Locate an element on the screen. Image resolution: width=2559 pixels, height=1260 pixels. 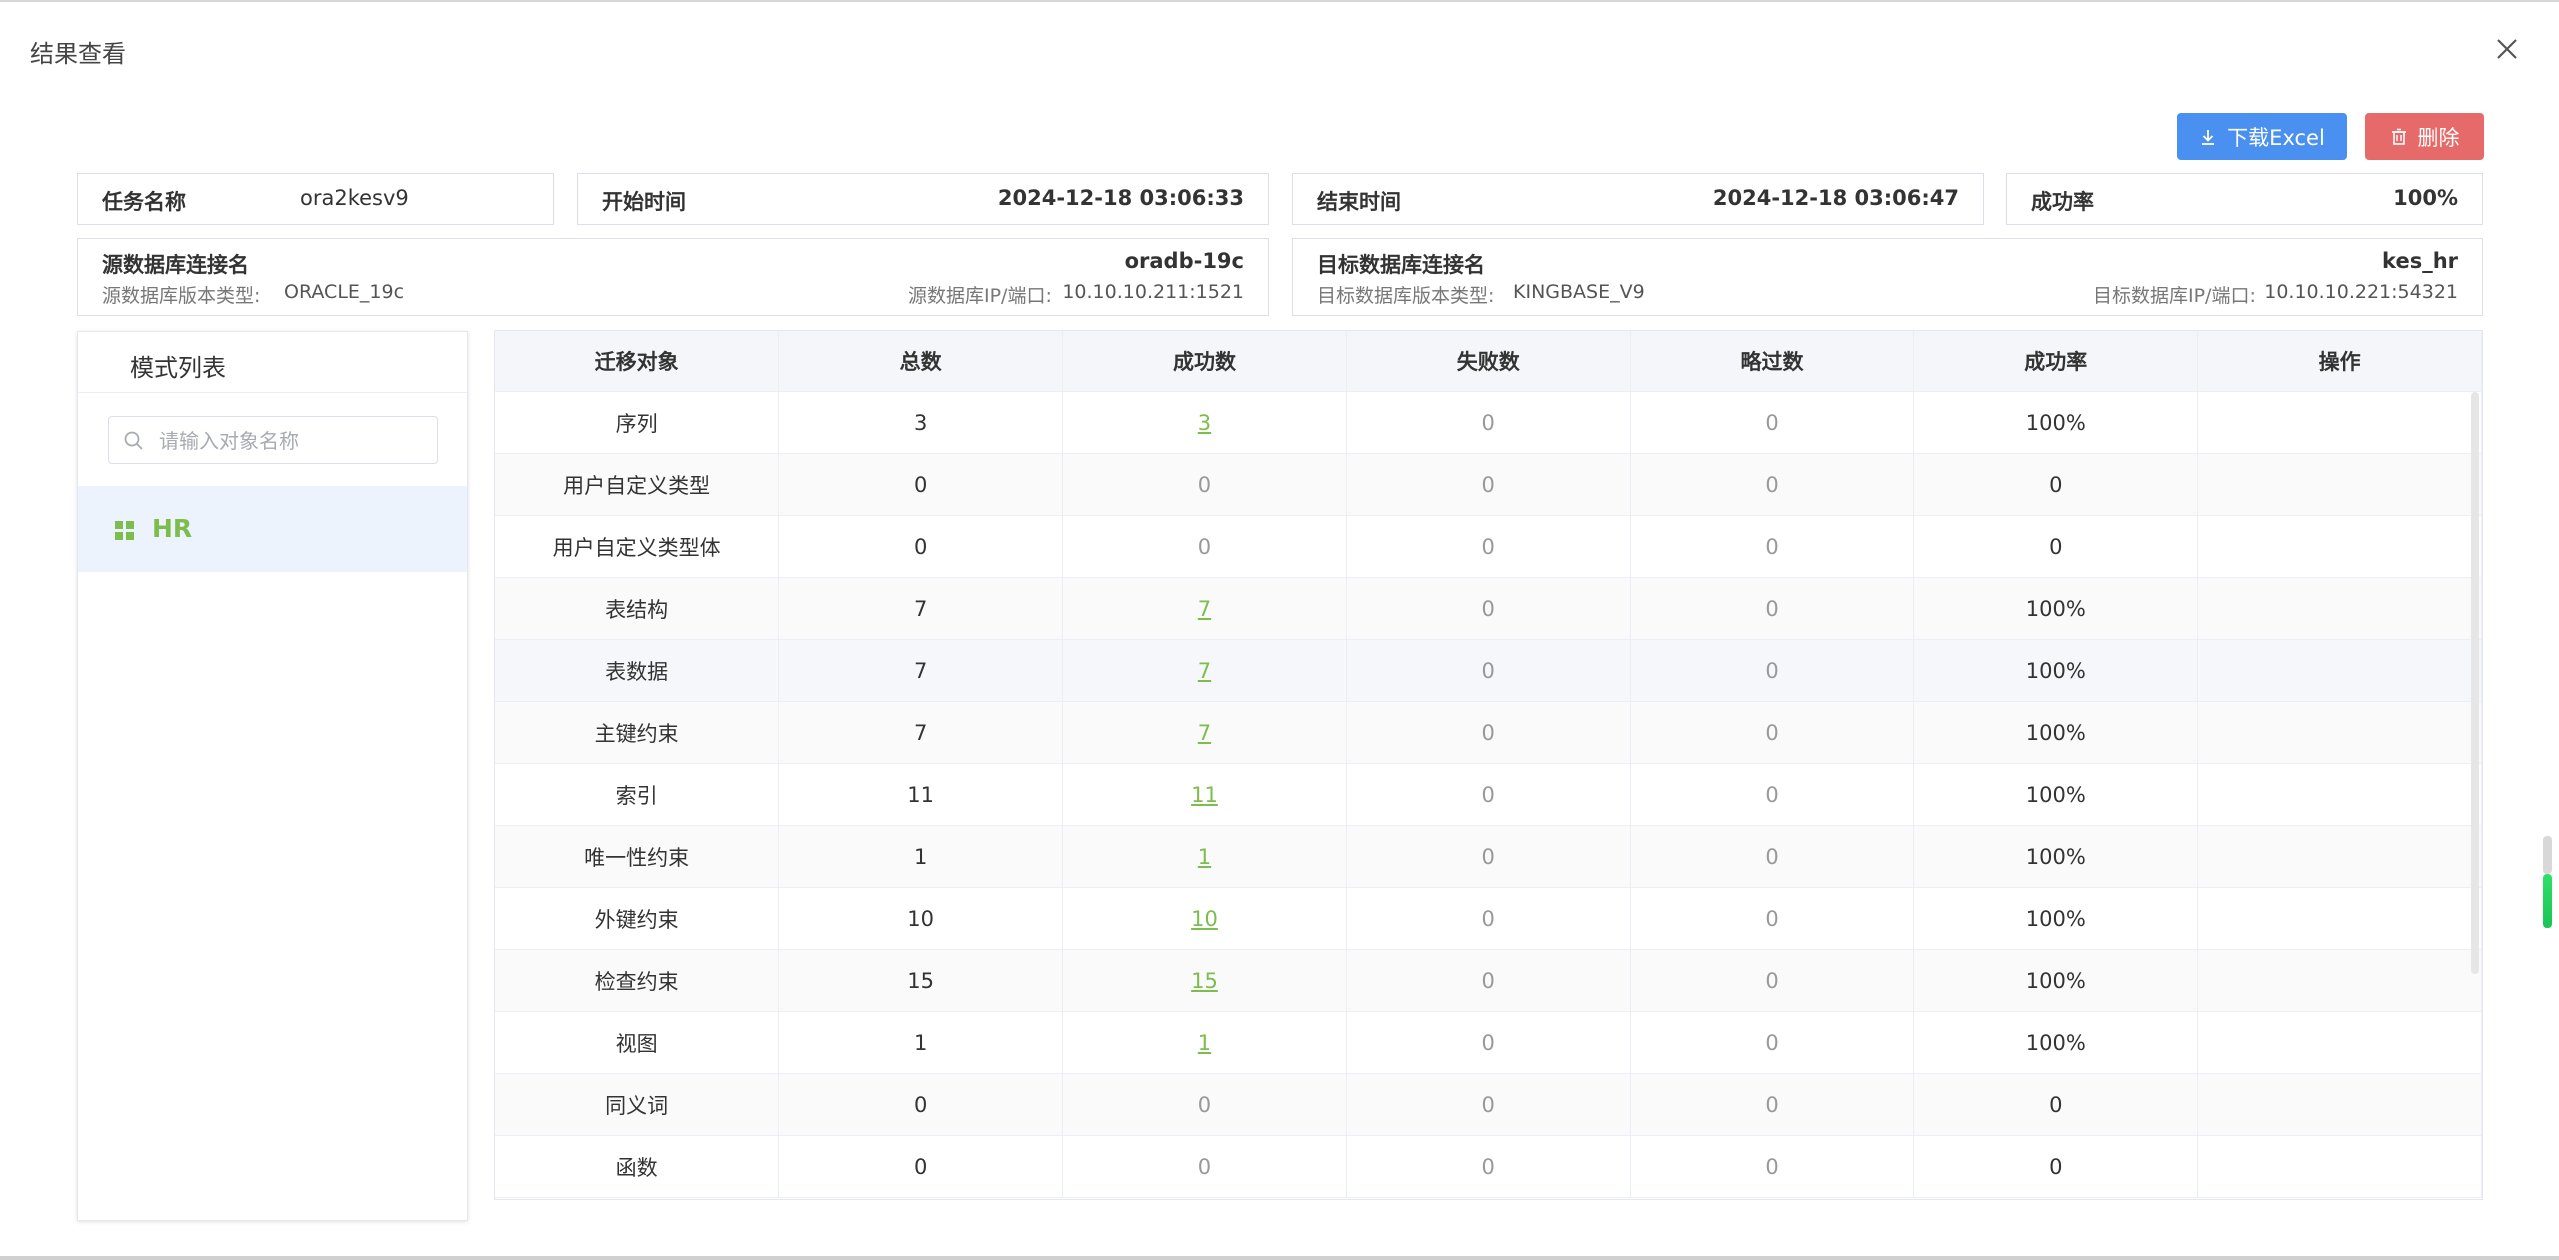
task-name-box: 任务名称 ora2kesv9 is located at coordinates (315, 199).